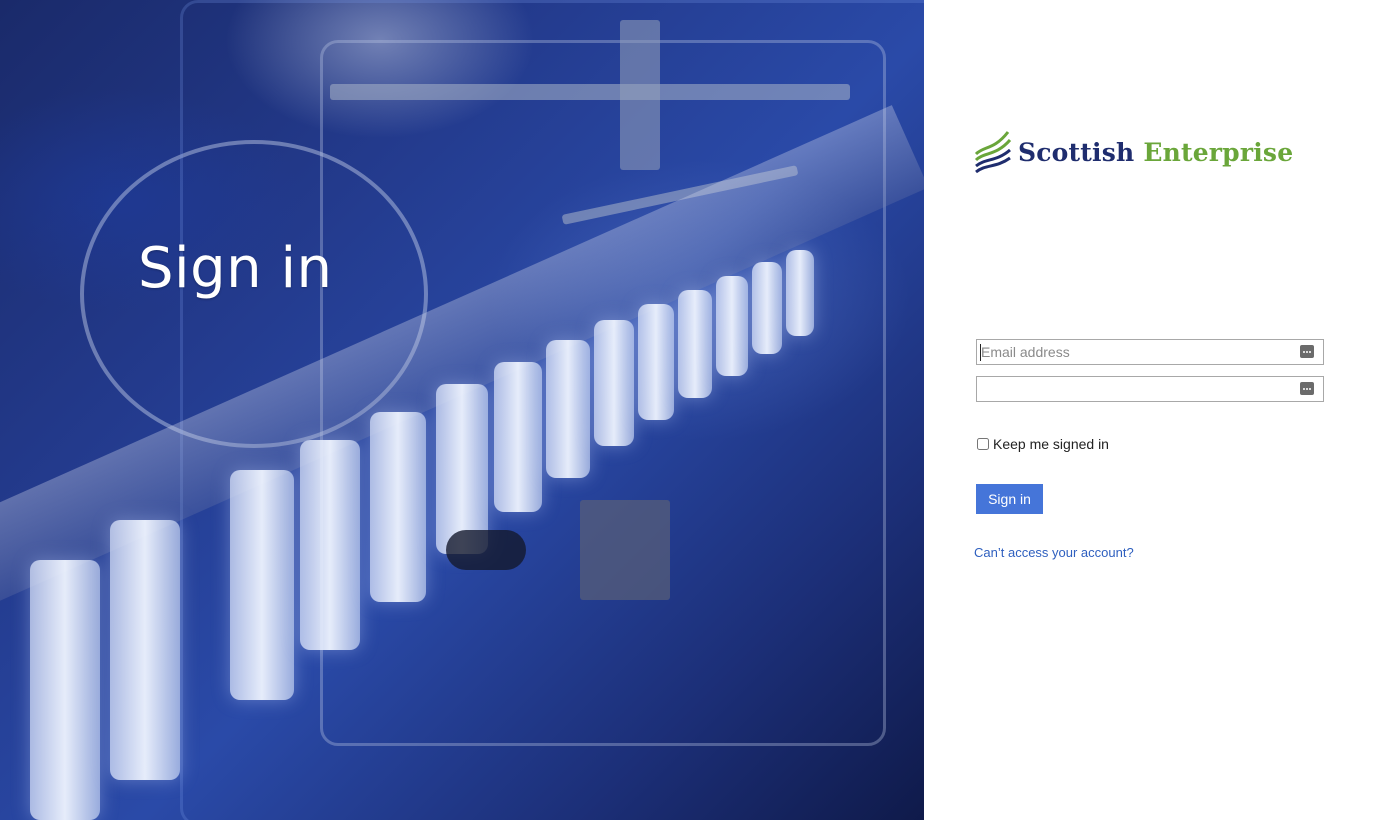 The width and height of the screenshot is (1400, 820). What do you see at coordinates (980, 352) in the screenshot?
I see `text-caret` at bounding box center [980, 352].